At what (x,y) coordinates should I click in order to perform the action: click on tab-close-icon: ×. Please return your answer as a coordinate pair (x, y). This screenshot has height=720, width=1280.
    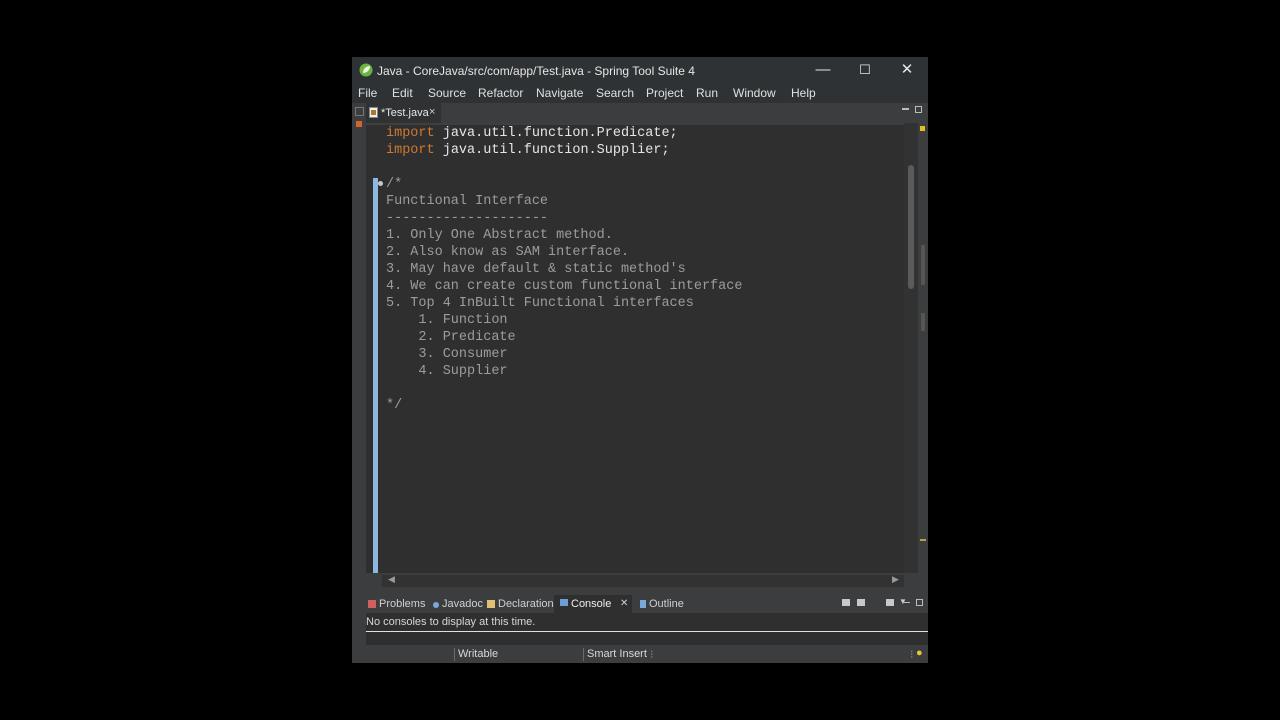
    Looking at the image, I should click on (432, 112).